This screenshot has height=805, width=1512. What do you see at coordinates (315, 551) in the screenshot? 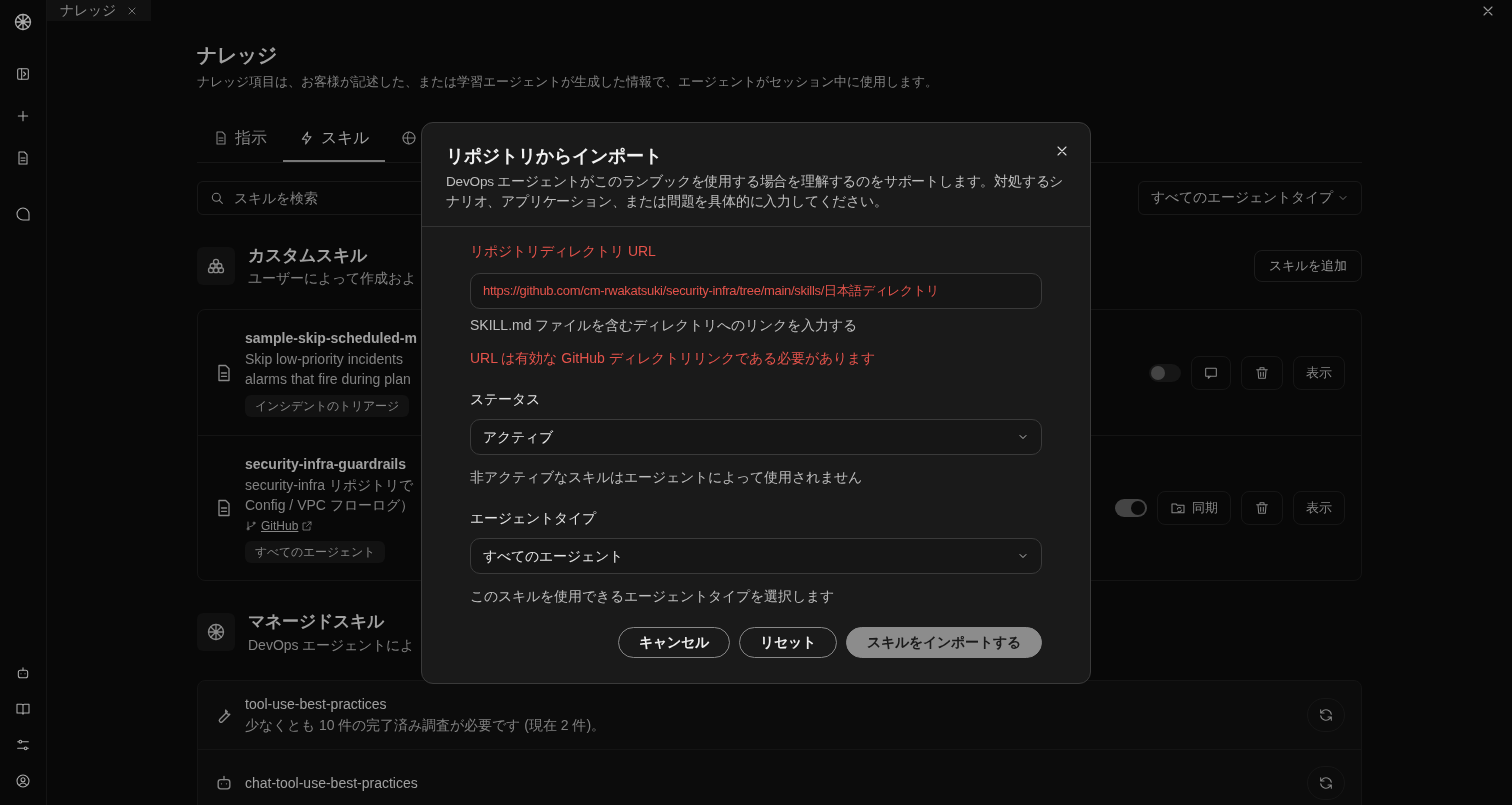
I see `tag: すべてのエージェント` at bounding box center [315, 551].